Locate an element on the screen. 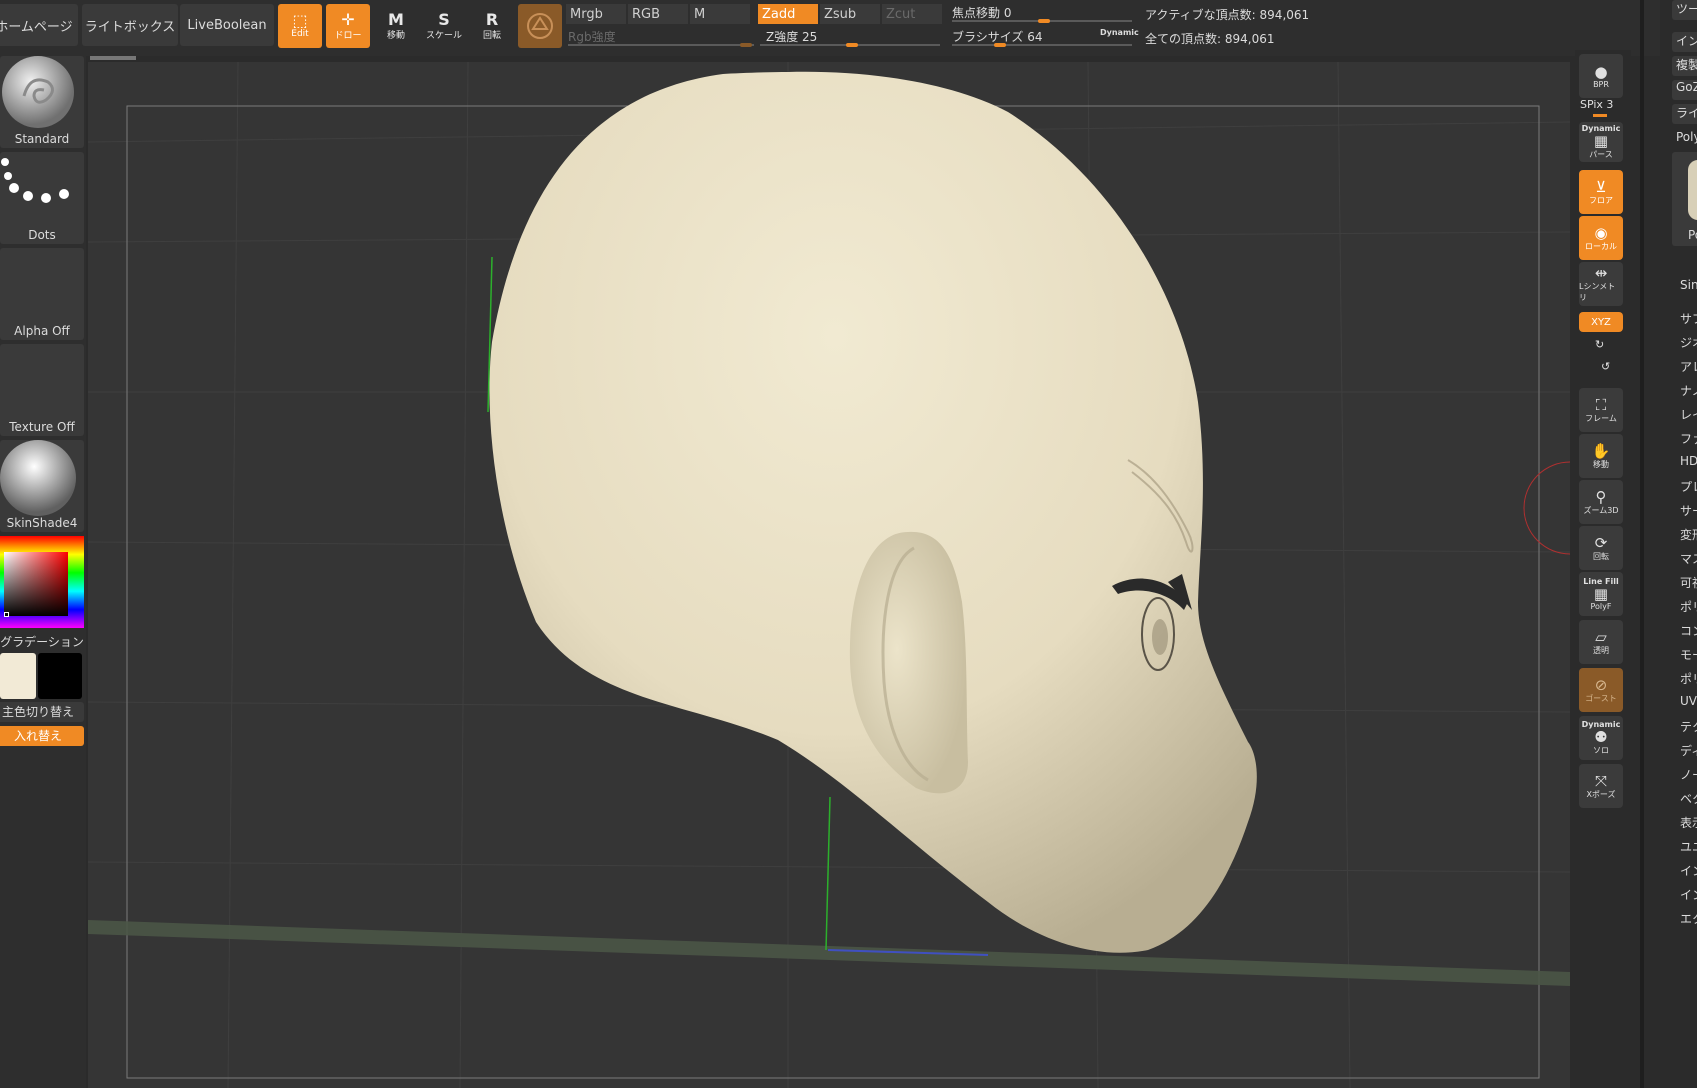  menu-item: アレ is located at coordinates (1688, 366).